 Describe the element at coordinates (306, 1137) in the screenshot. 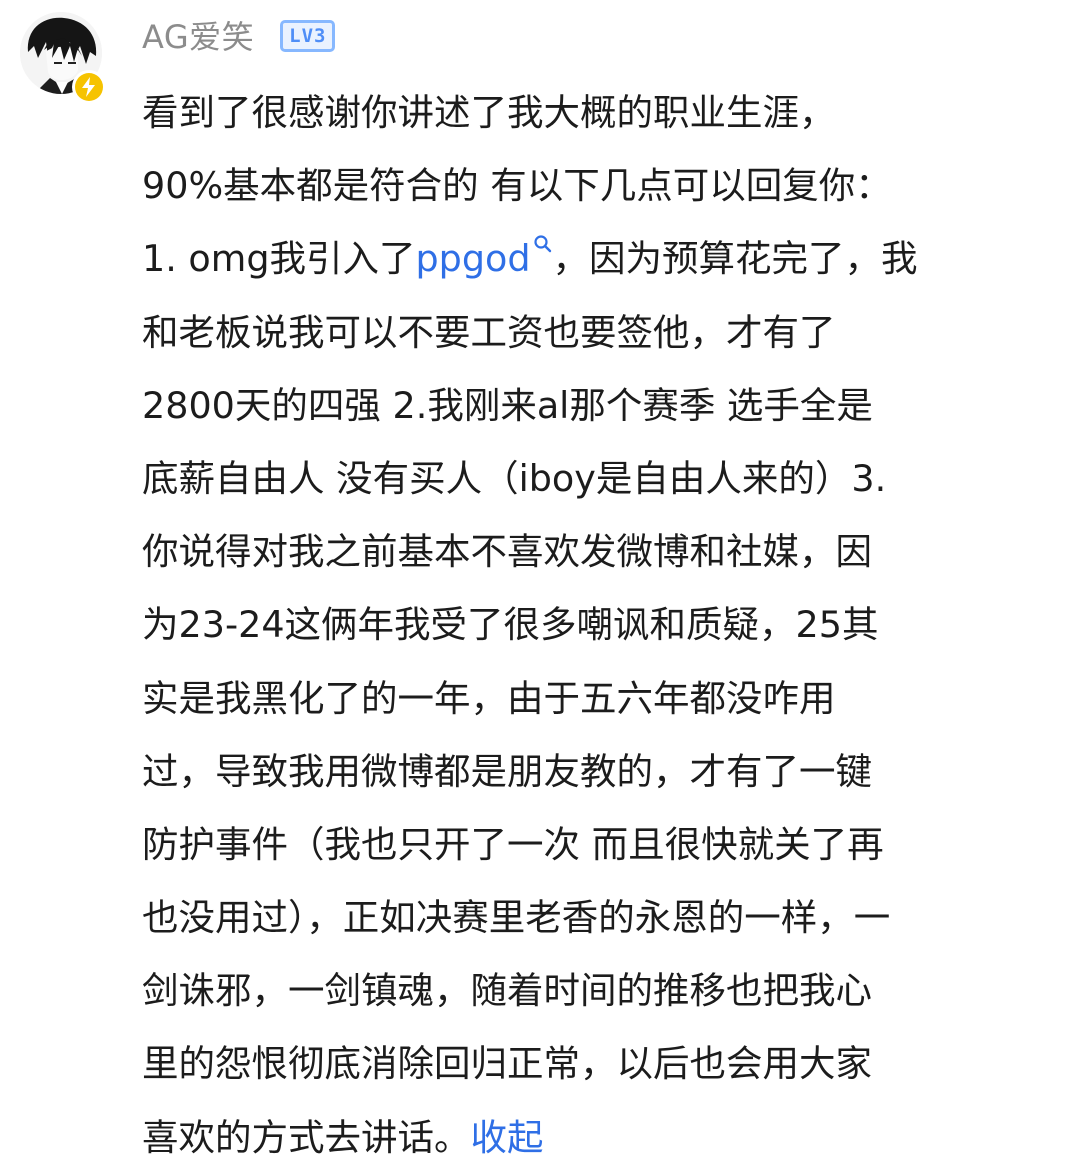

I see `comment-line-text: 喜欢的方式去讲话。` at that location.